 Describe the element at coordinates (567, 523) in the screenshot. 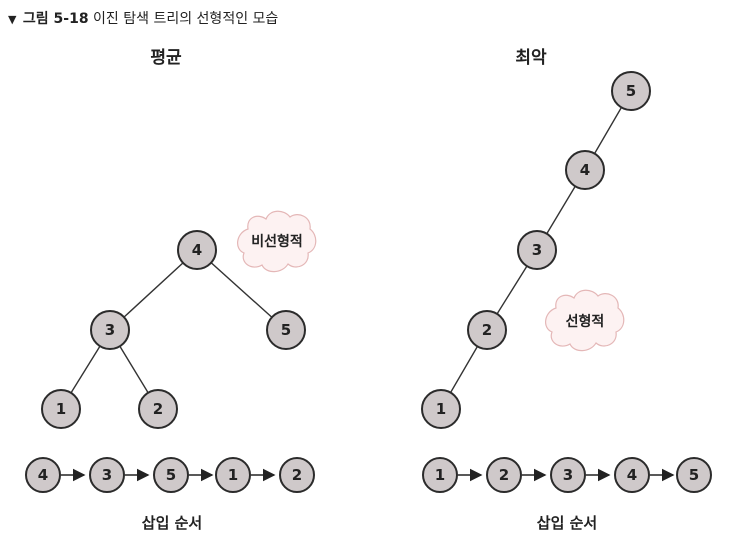

I see `insert-order-label-worst: 삽입 순서` at that location.